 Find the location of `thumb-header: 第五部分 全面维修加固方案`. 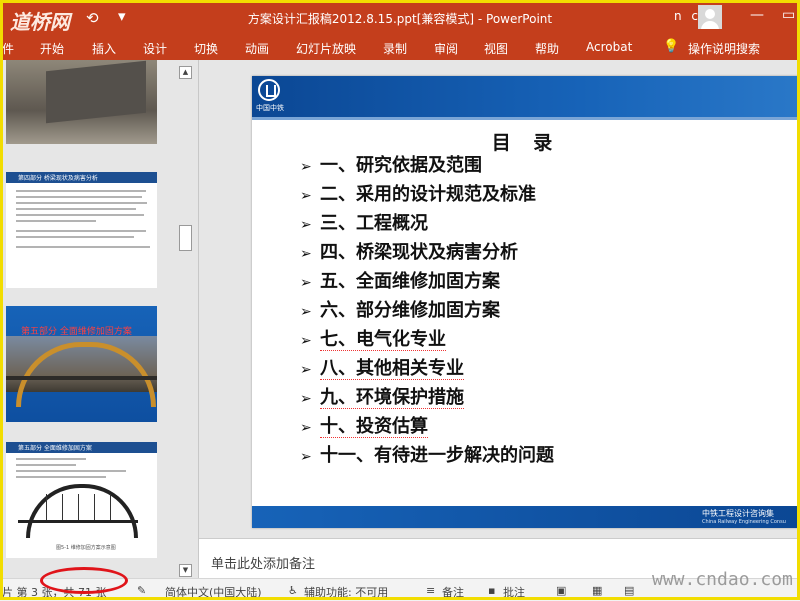

thumb-header: 第五部分 全面维修加固方案 is located at coordinates (55, 448).